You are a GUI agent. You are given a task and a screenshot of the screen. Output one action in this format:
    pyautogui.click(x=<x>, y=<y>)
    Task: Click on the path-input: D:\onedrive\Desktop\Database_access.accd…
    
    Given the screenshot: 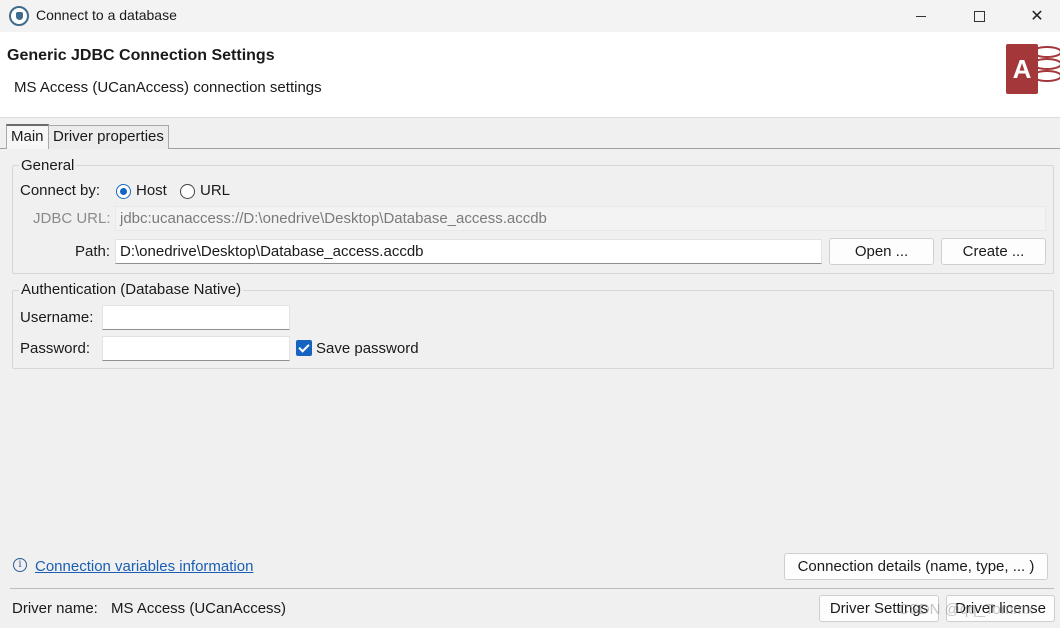 What is the action you would take?
    pyautogui.click(x=468, y=251)
    